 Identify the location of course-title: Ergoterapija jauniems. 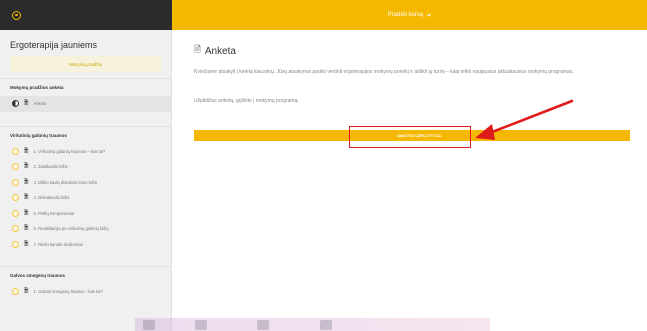
(54, 45).